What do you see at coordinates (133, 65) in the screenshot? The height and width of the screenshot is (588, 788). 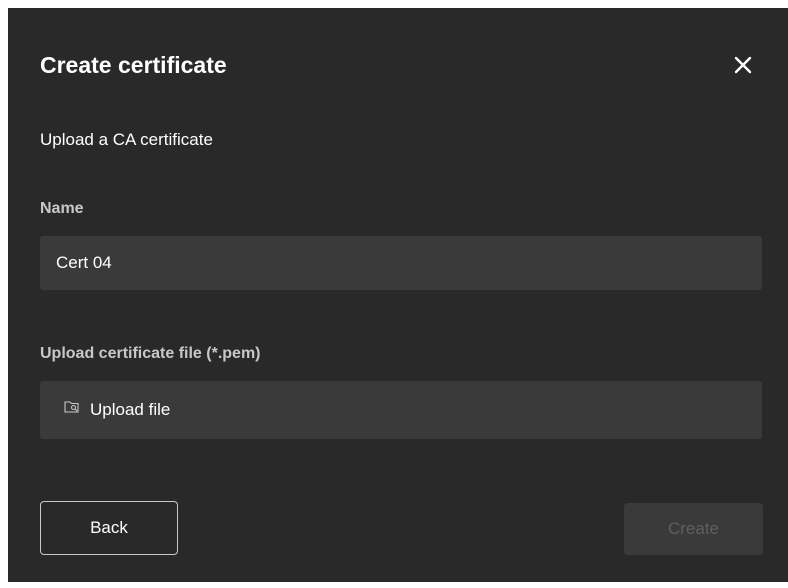 I see `dialog-title: Create certificate` at bounding box center [133, 65].